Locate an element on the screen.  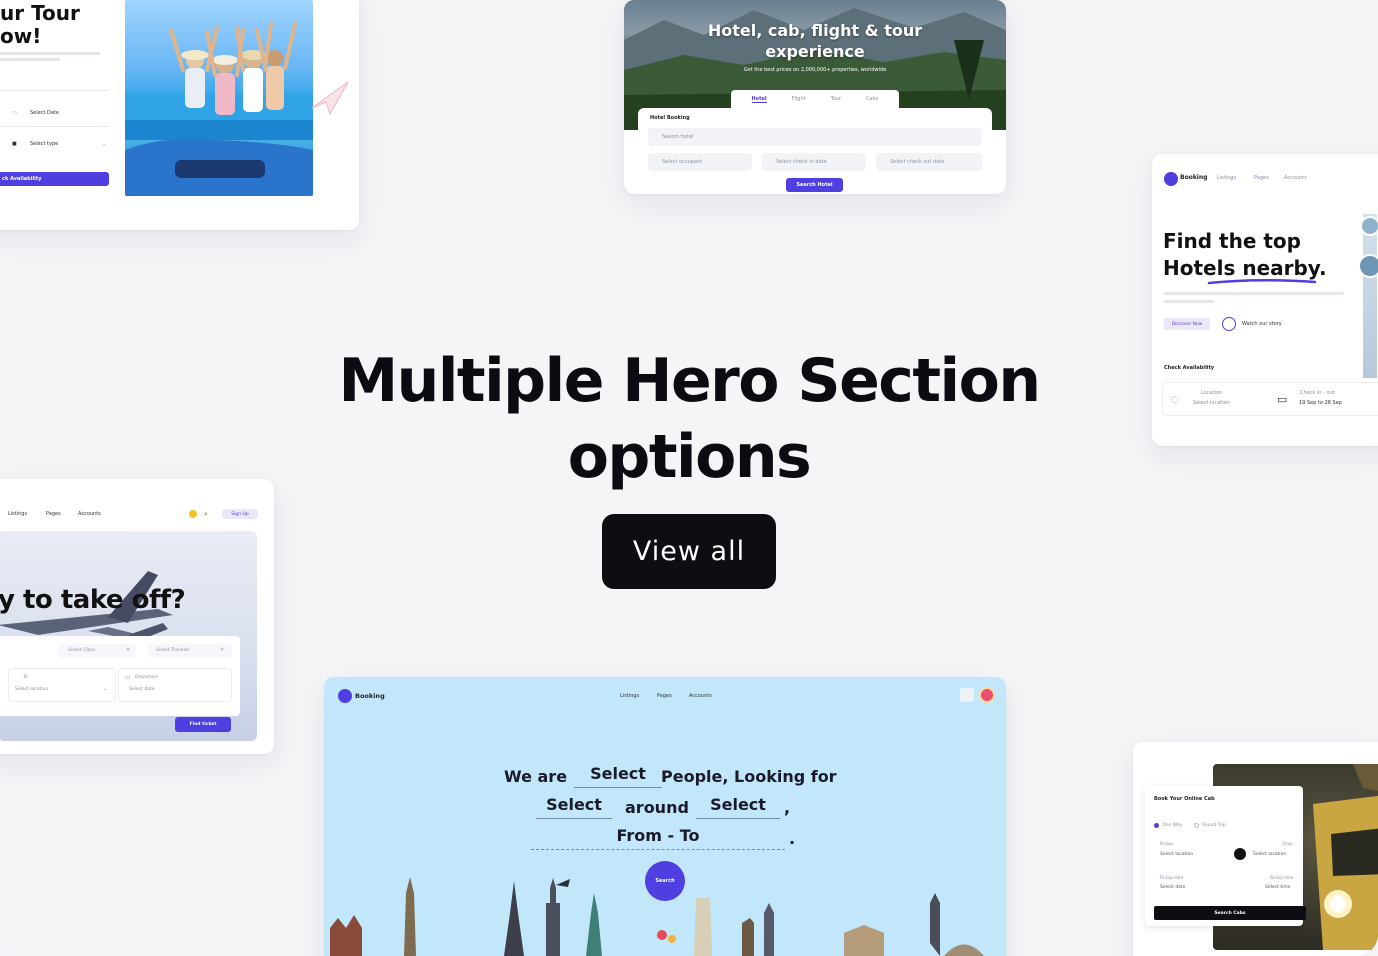
page-title: Multiple Hero Section options is located at coordinates (689, 419).